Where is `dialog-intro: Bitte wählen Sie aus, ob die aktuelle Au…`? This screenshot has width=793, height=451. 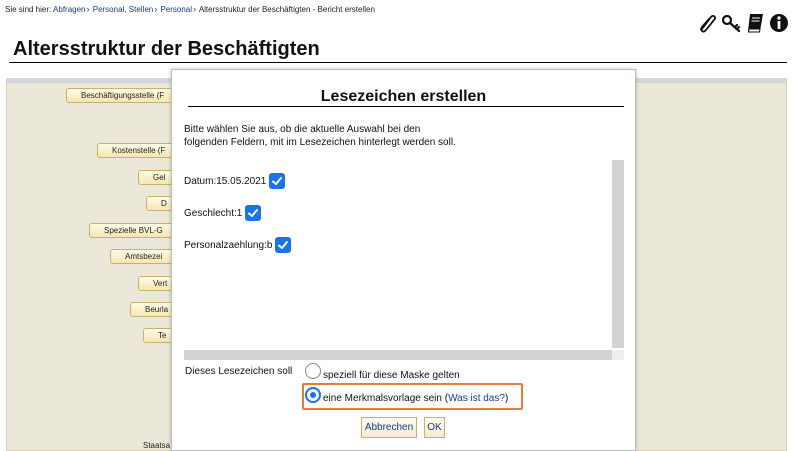 dialog-intro: Bitte wählen Sie aus, ob die aktuelle Au… is located at coordinates (349, 136).